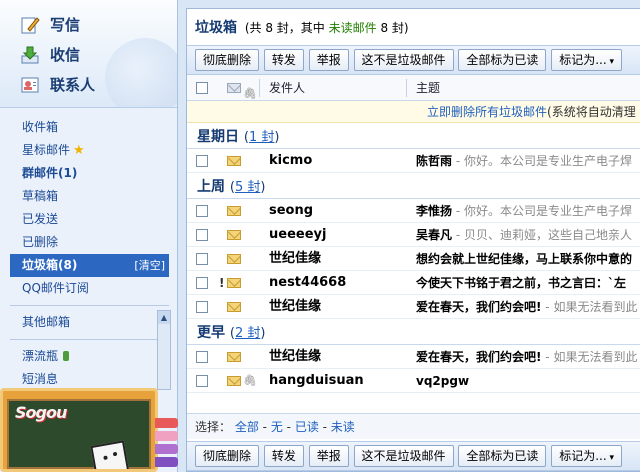 Image resolution: width=640 pixels, height=472 pixels. What do you see at coordinates (88, 219) in the screenshot?
I see `folder-sent: 已发送` at bounding box center [88, 219].